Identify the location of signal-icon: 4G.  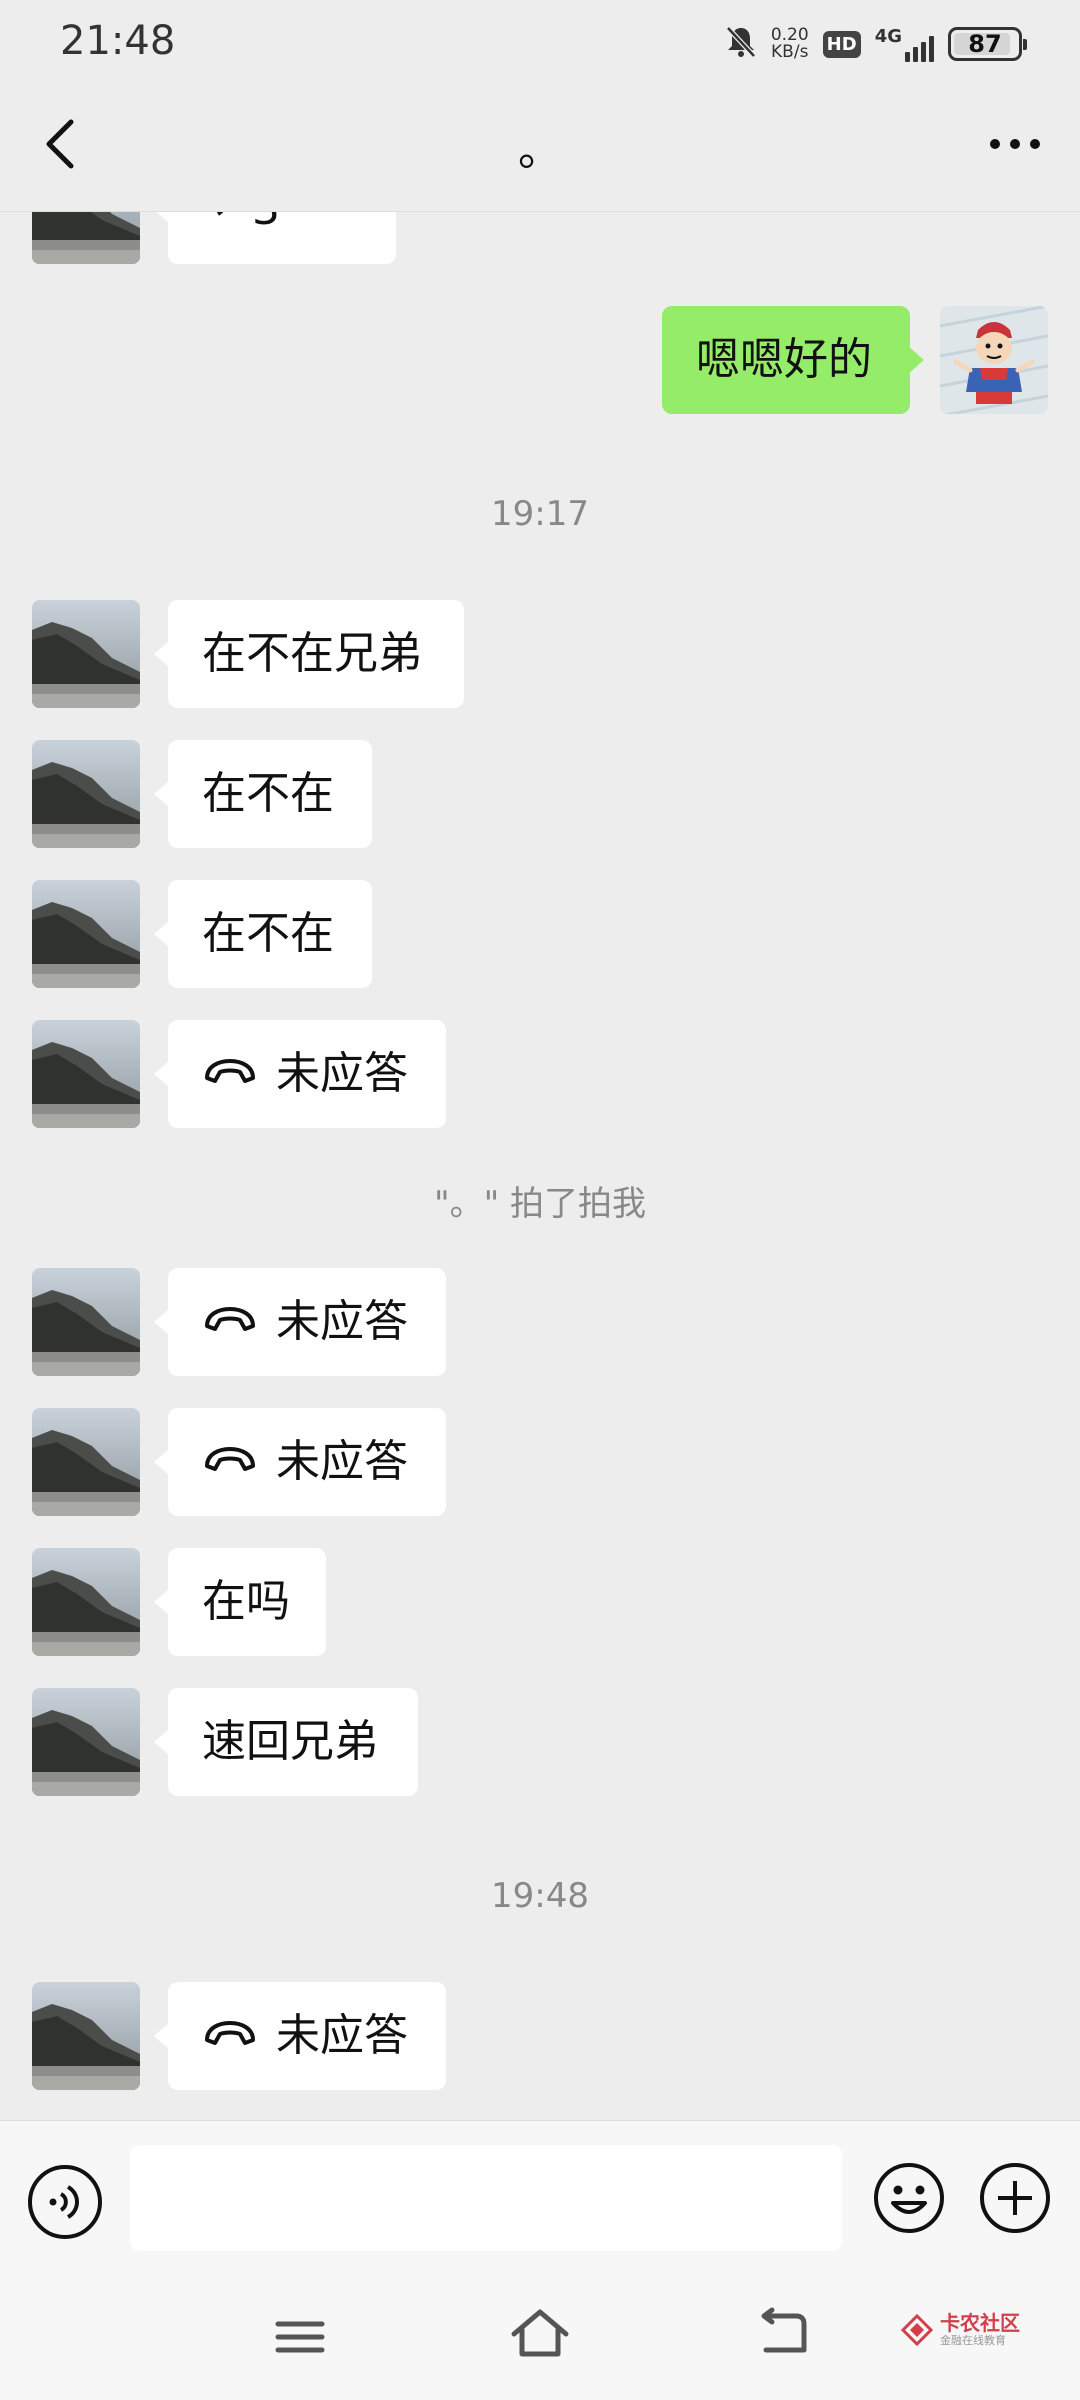
(904, 44).